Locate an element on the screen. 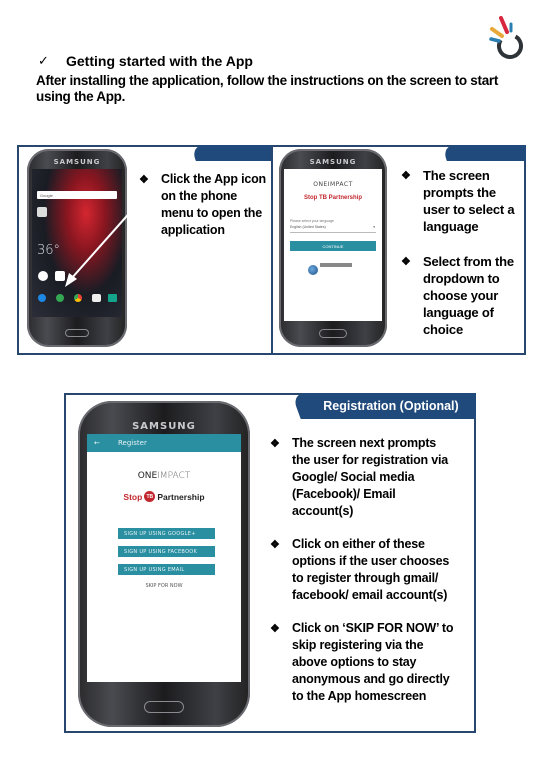  checkmark-icon: ✓ is located at coordinates (43, 60).